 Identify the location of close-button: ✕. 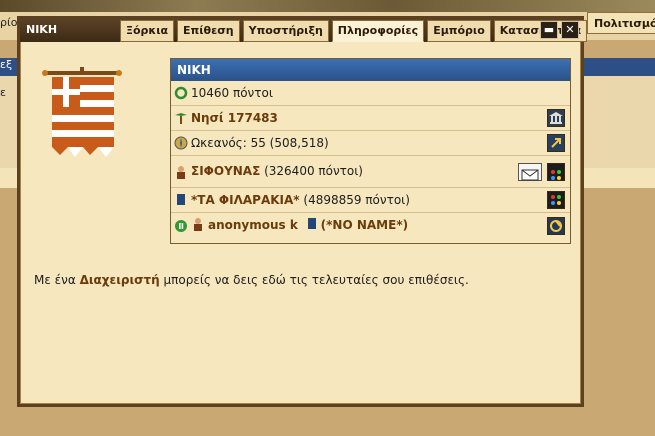
(570, 30).